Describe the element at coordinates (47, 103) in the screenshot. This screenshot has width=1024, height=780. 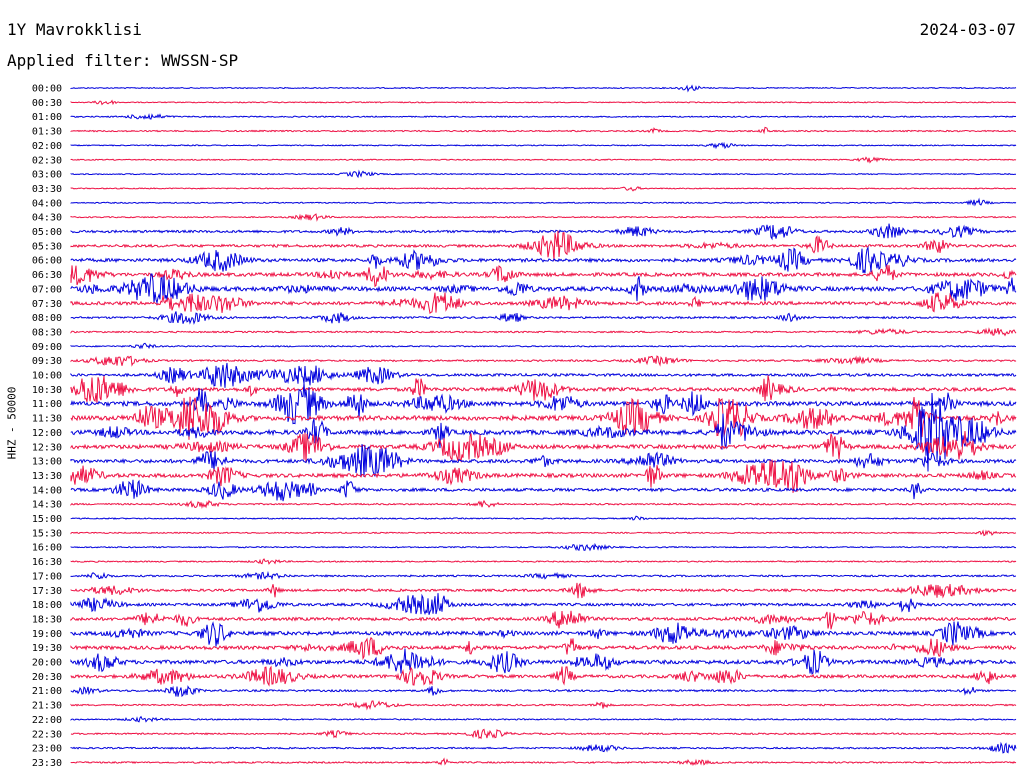
I see `row-time-label: 00:30` at that location.